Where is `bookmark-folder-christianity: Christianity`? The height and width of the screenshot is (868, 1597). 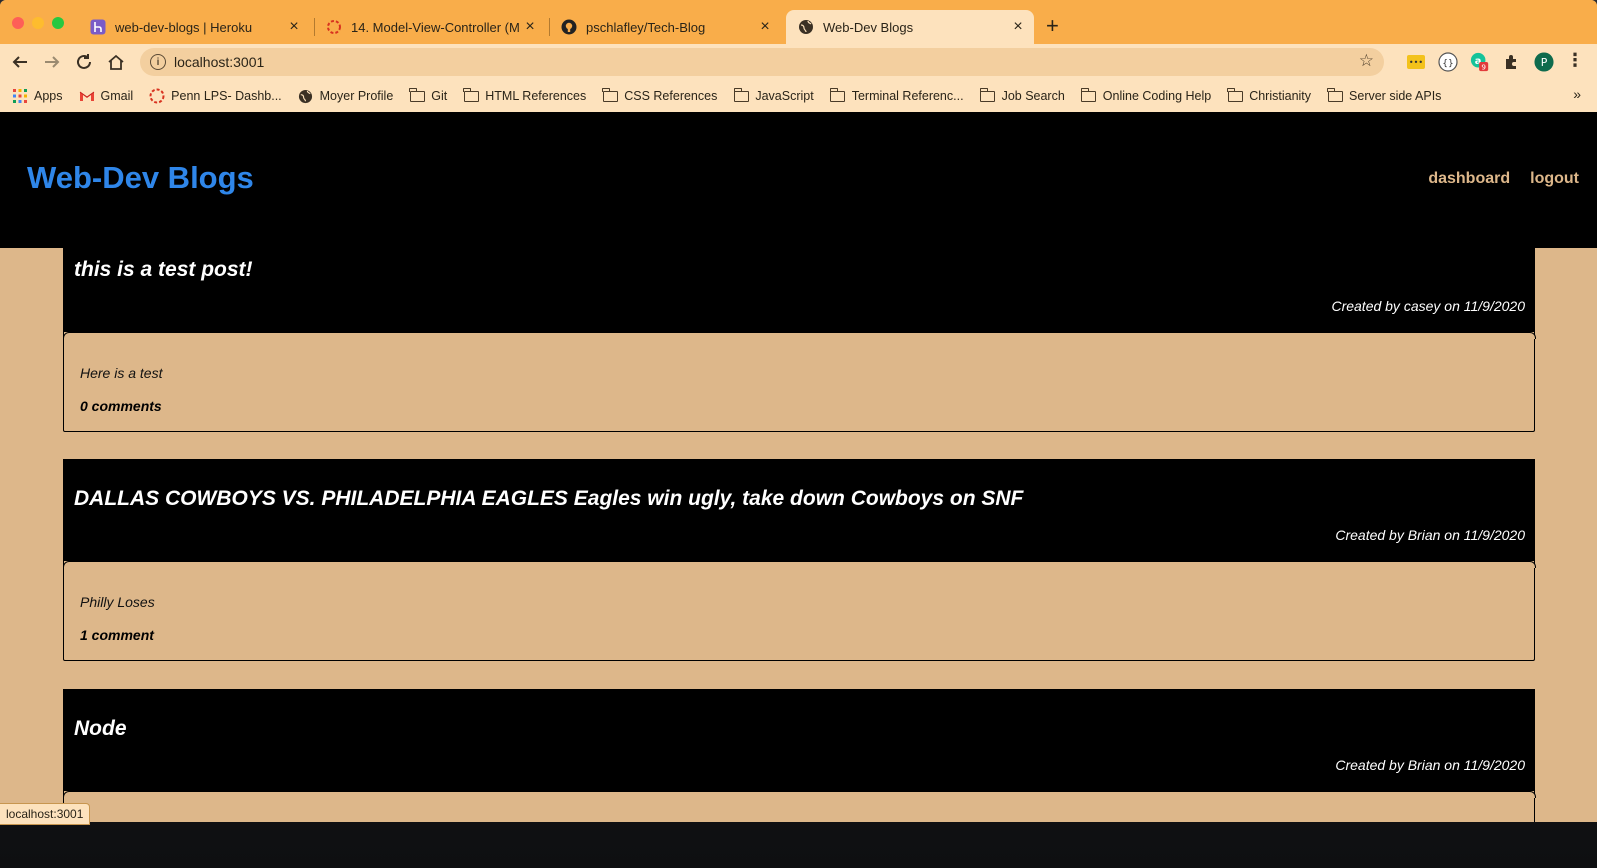 bookmark-folder-christianity: Christianity is located at coordinates (1269, 95).